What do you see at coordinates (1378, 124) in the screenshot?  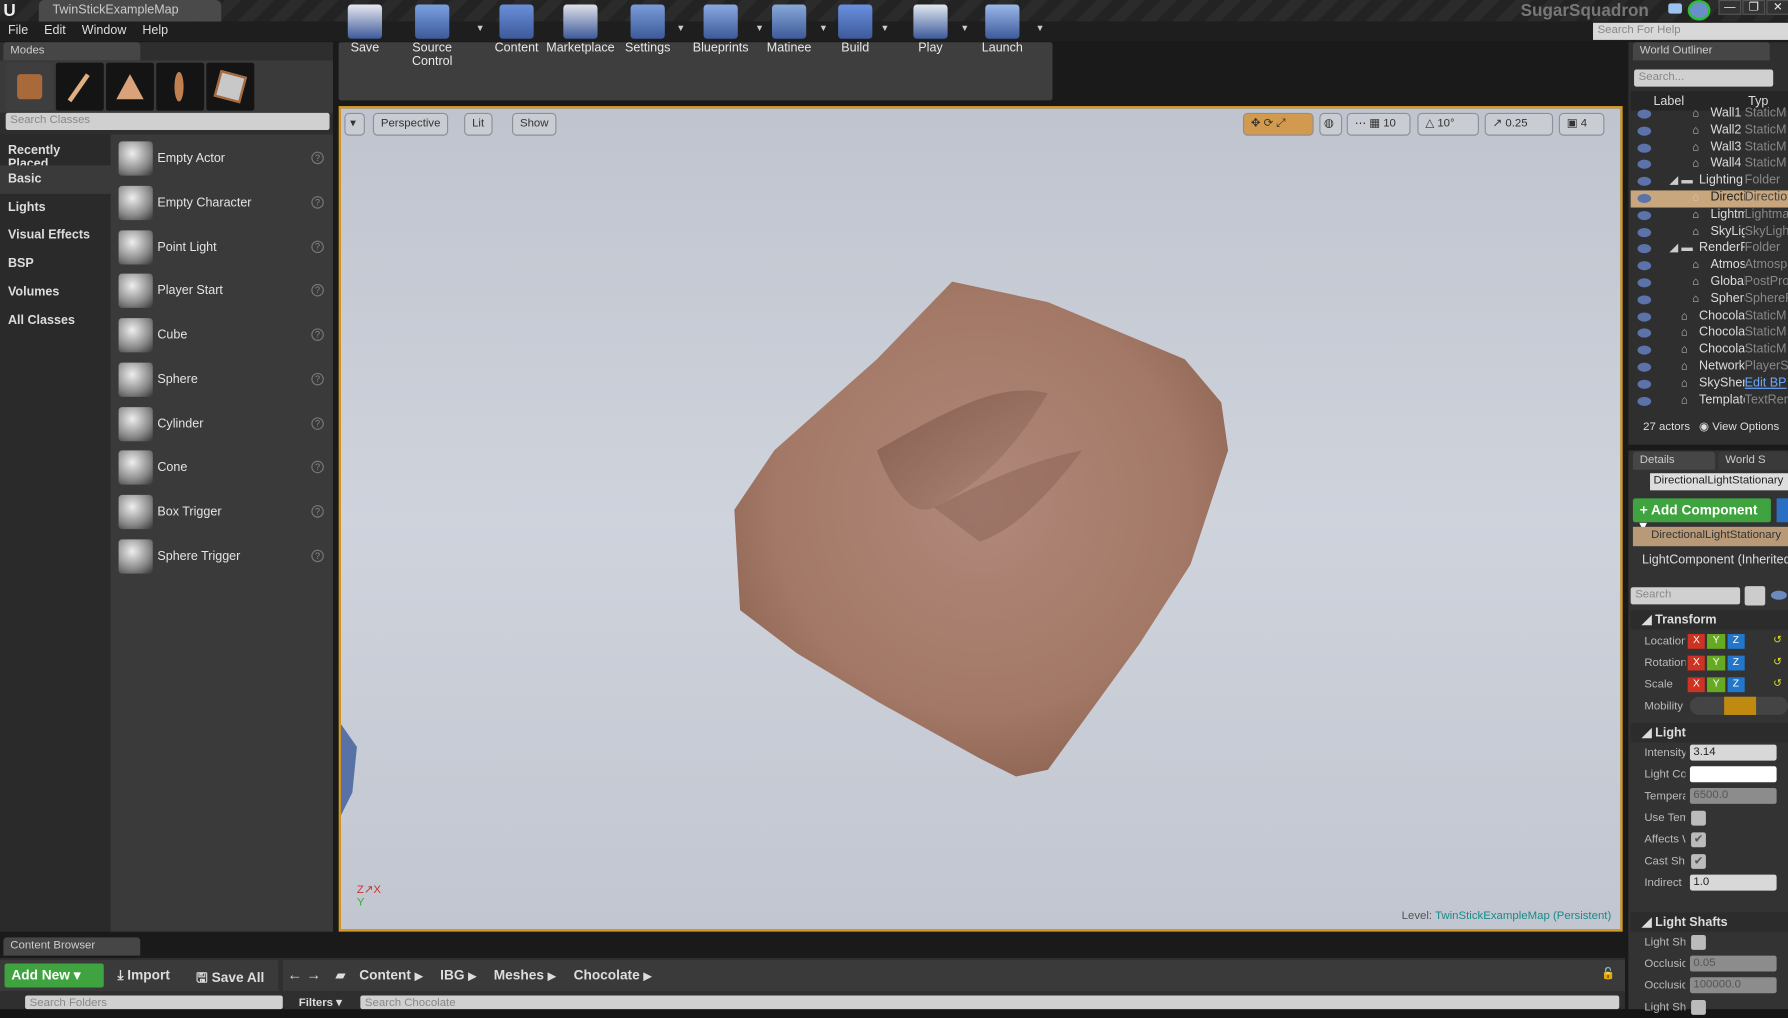 I see `grid-snap: ⋯ ▦ 10` at bounding box center [1378, 124].